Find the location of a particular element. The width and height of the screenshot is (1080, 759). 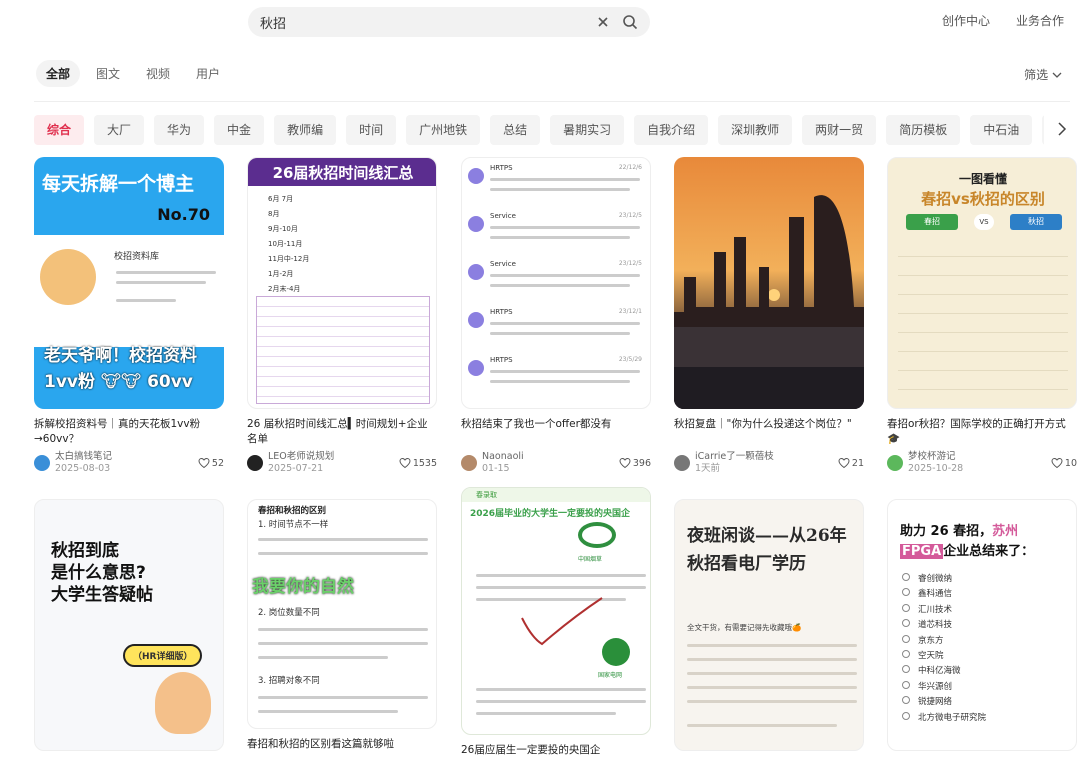

chip: 性格 is located at coordinates (1043, 130).